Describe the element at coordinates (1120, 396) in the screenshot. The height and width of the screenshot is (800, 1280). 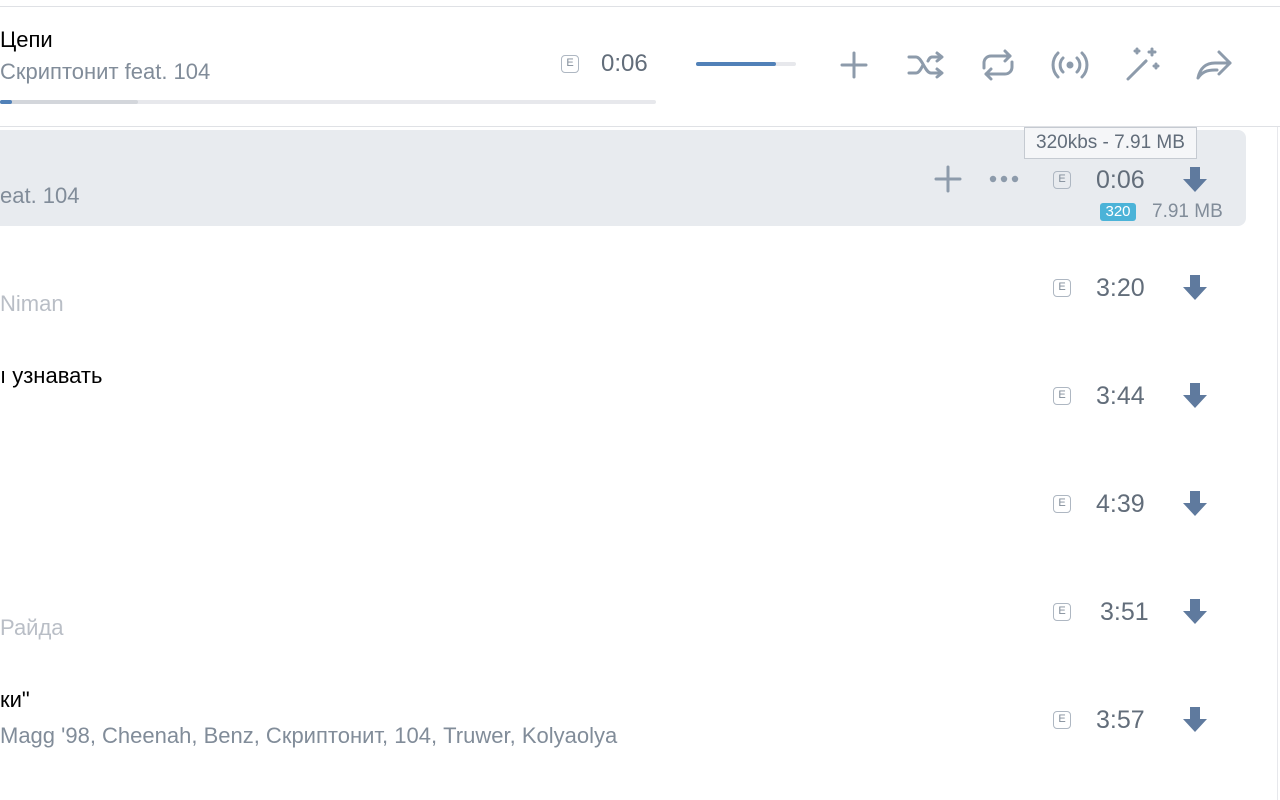
I see `track-duration: 3:44` at that location.